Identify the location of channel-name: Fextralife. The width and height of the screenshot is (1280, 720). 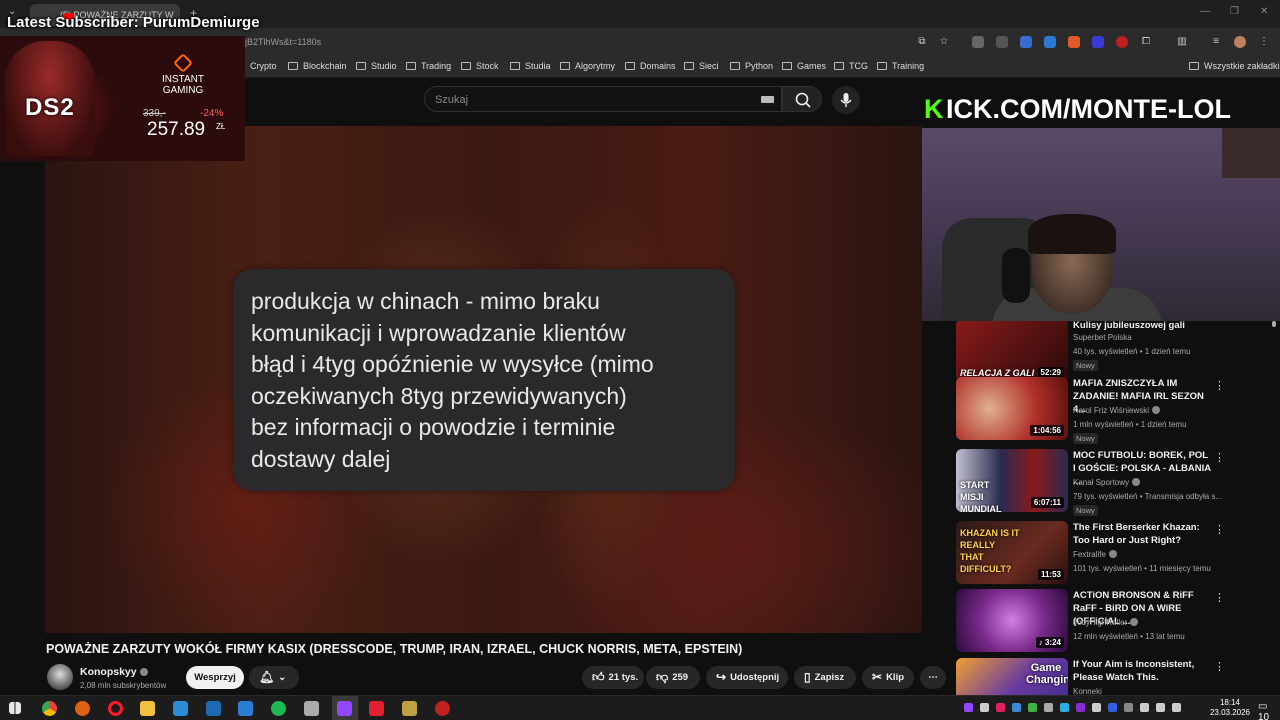
(1095, 554).